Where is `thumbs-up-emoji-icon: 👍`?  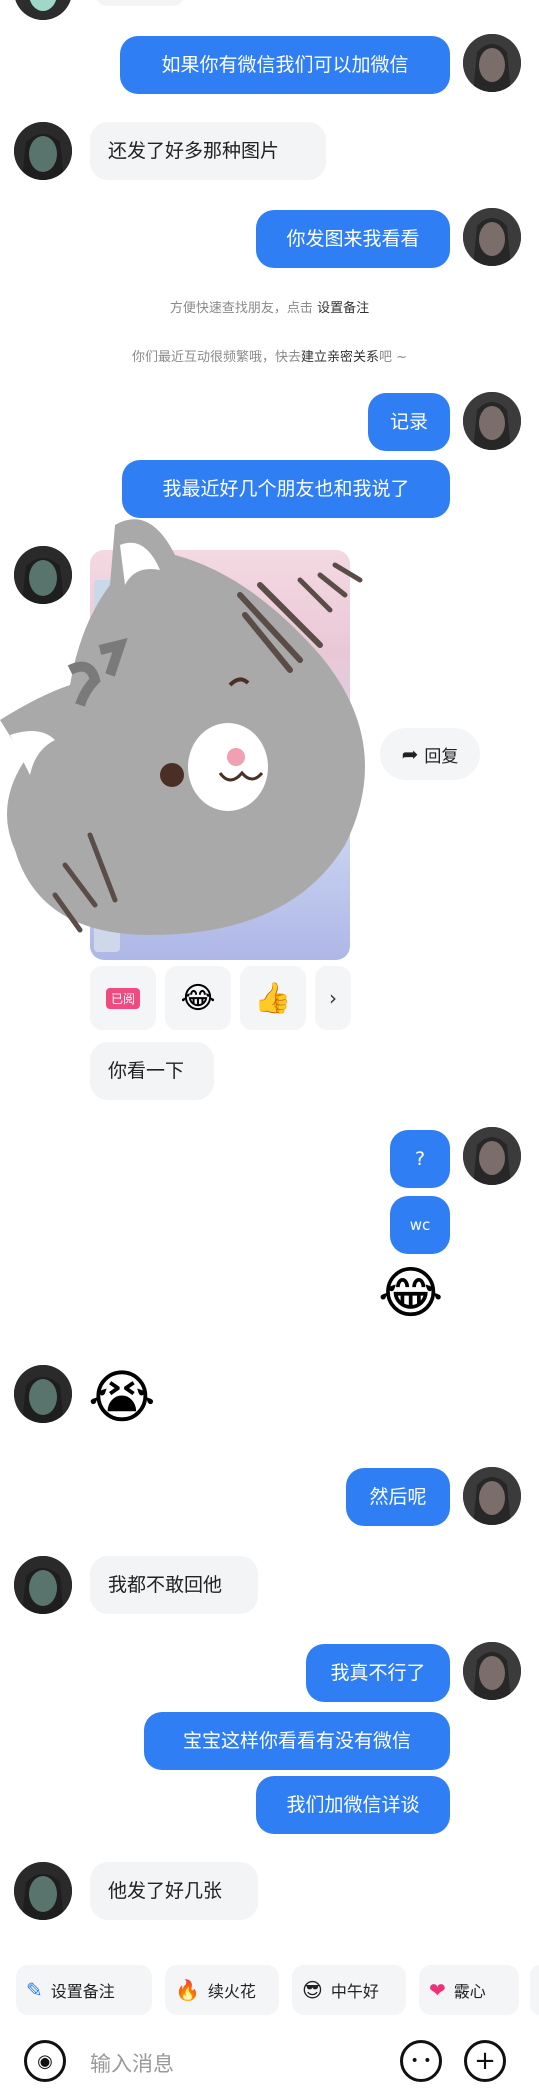 thumbs-up-emoji-icon: 👍 is located at coordinates (273, 998).